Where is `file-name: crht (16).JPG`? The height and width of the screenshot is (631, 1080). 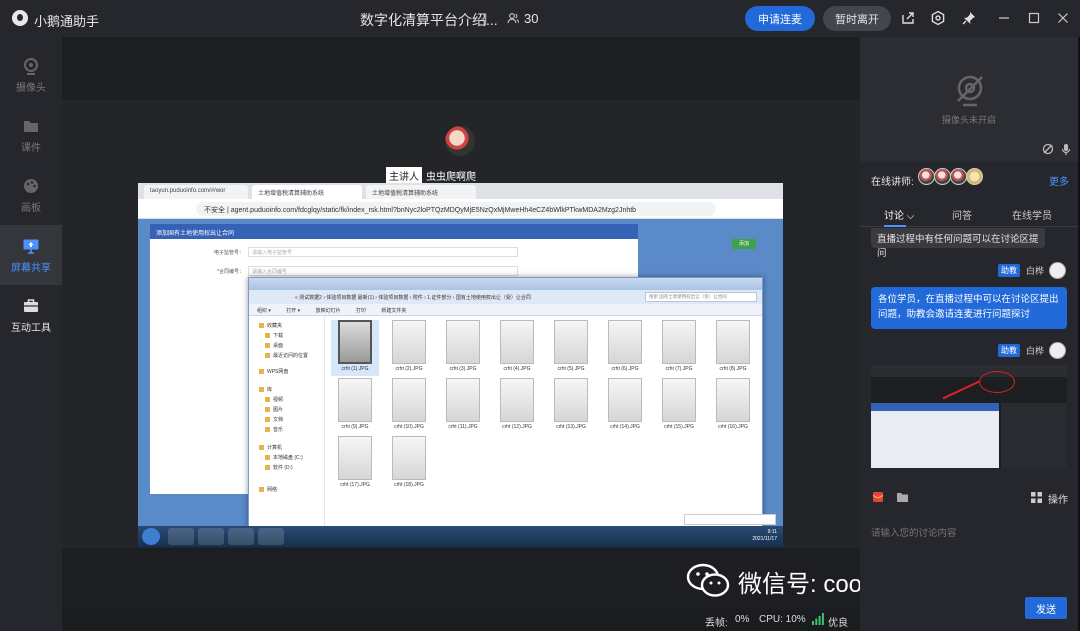 file-name: crht (16).JPG is located at coordinates (733, 427).